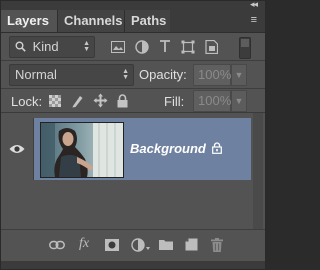 This screenshot has width=320, height=270. I want to click on delete-layer-icon, so click(217, 245).